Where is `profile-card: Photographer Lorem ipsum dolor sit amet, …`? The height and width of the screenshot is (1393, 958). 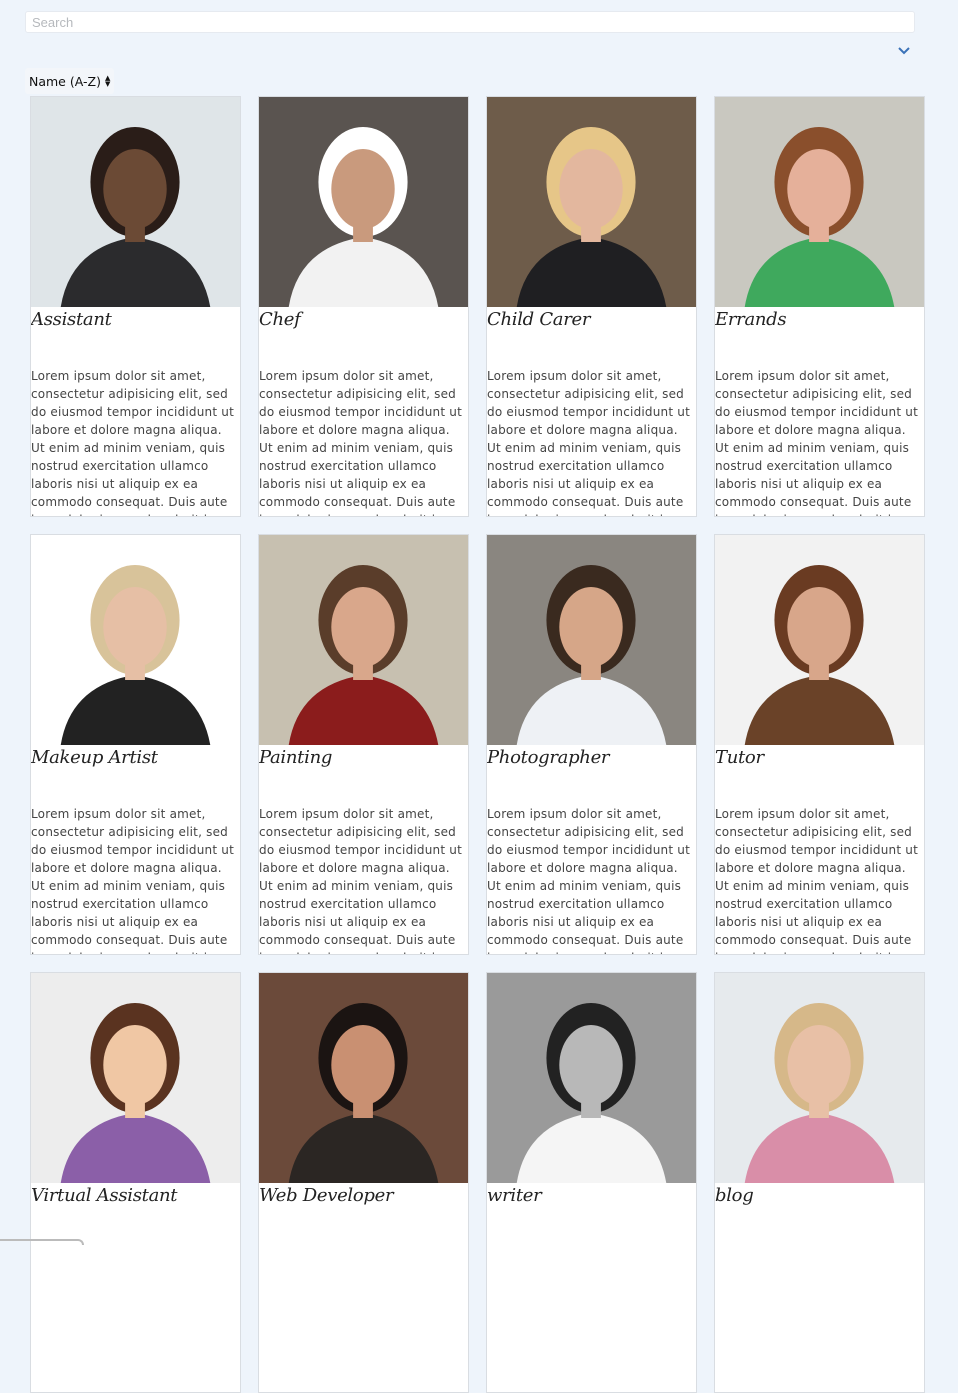 profile-card: Photographer Lorem ipsum dolor sit amet, … is located at coordinates (591, 744).